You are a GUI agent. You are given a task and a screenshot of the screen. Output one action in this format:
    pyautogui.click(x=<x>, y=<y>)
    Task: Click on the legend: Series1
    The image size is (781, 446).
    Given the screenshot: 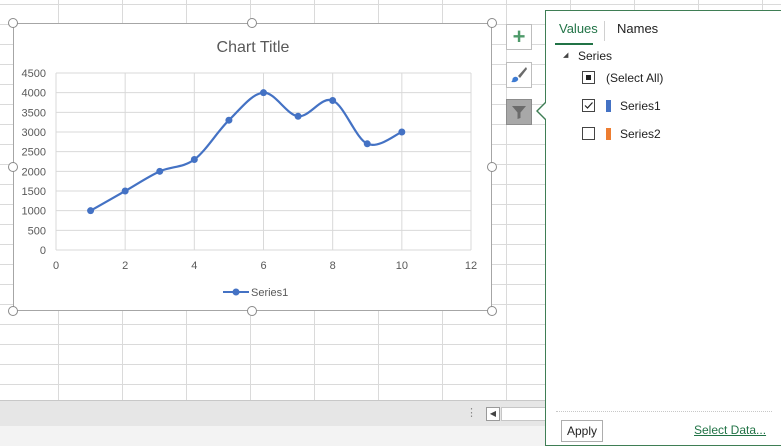 What is the action you would take?
    pyautogui.click(x=255, y=293)
    